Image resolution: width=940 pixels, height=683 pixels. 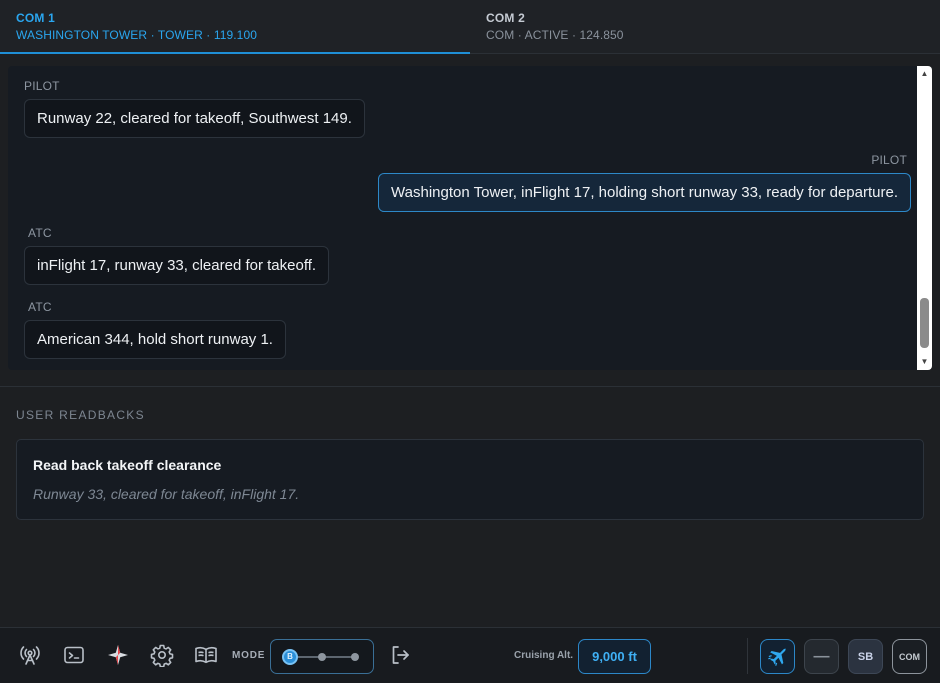 I want to click on readbacks-title: USER READBACKS, so click(x=80, y=415).